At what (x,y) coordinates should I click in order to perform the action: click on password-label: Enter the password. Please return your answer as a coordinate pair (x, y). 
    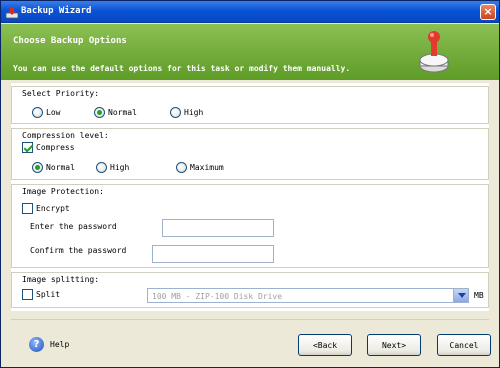
    Looking at the image, I should click on (73, 226).